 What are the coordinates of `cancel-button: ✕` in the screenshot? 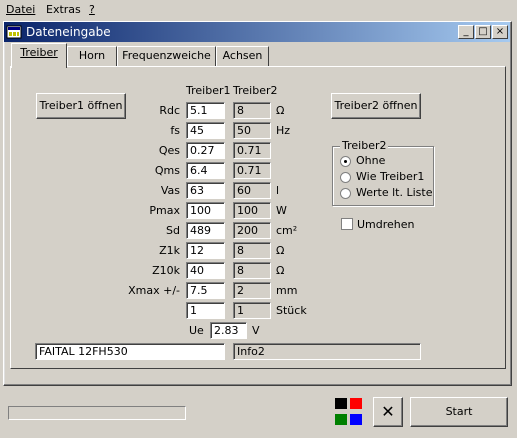 It's located at (388, 412).